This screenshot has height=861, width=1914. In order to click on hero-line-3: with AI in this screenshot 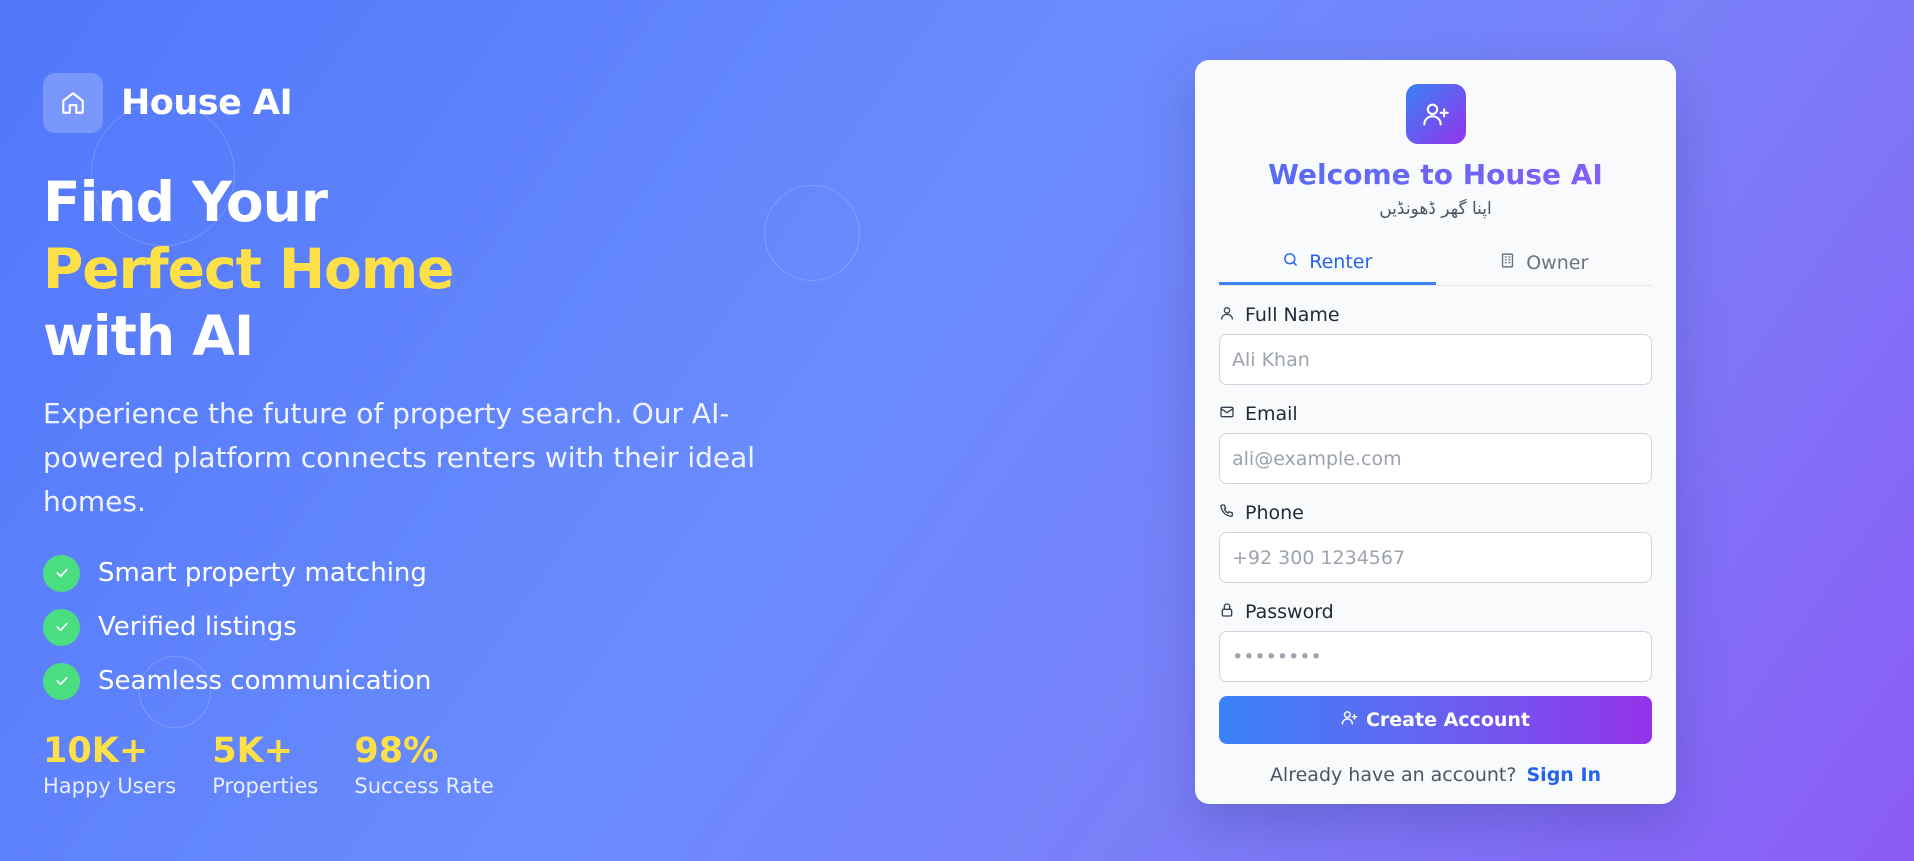, I will do `click(148, 336)`.